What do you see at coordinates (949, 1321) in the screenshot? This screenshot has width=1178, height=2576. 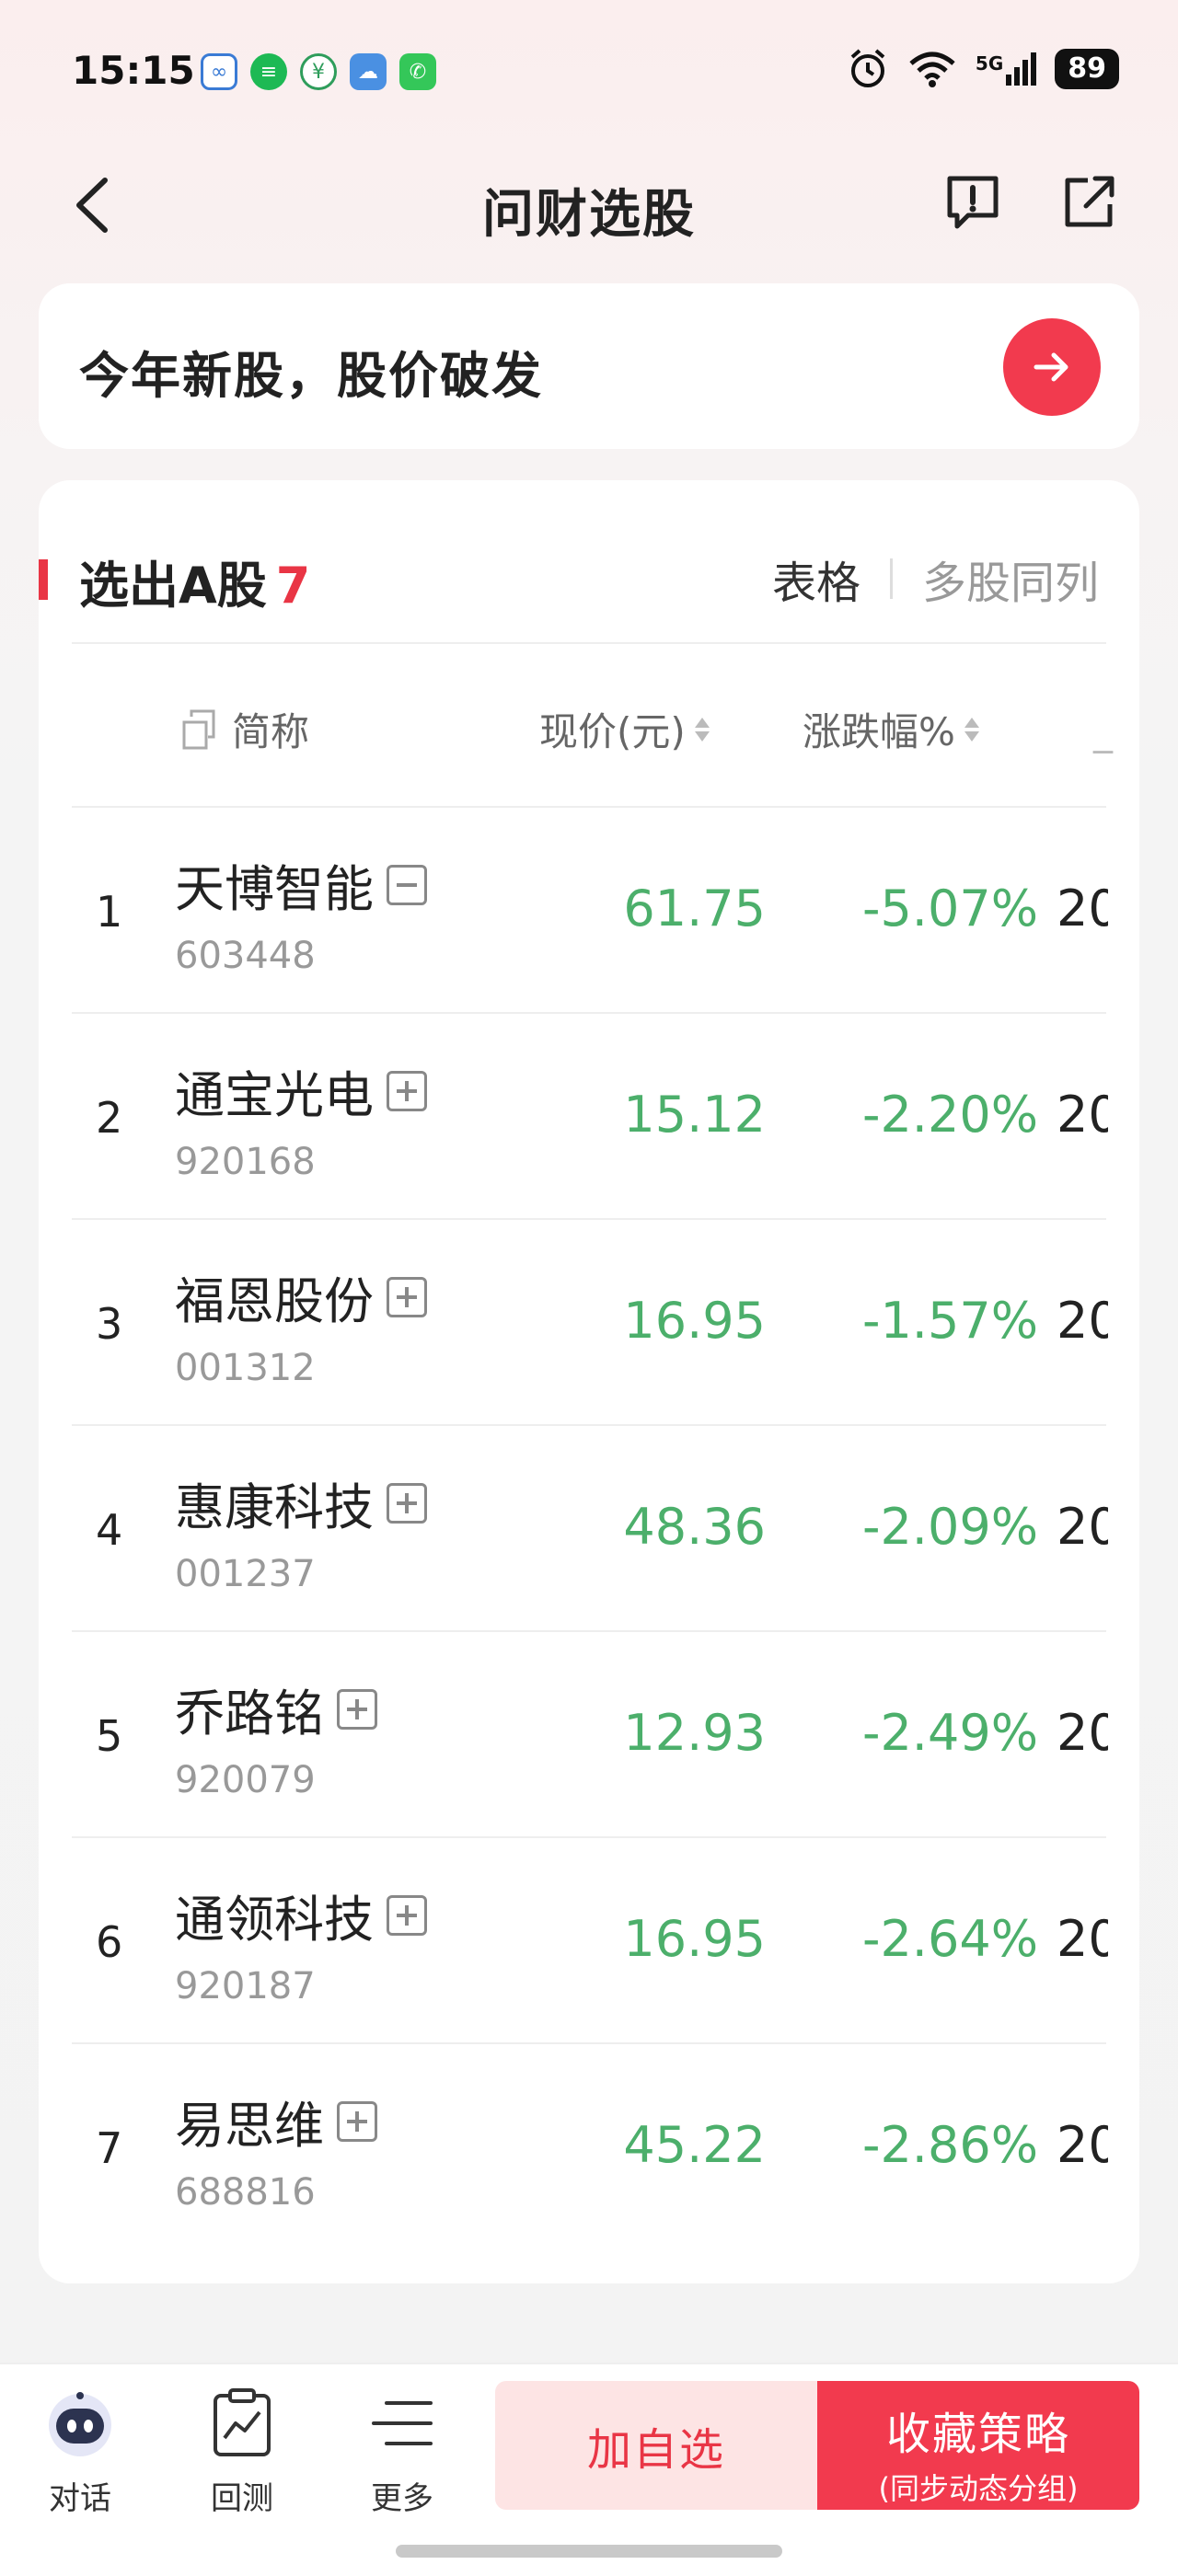 I see `row-change: -1.57%` at bounding box center [949, 1321].